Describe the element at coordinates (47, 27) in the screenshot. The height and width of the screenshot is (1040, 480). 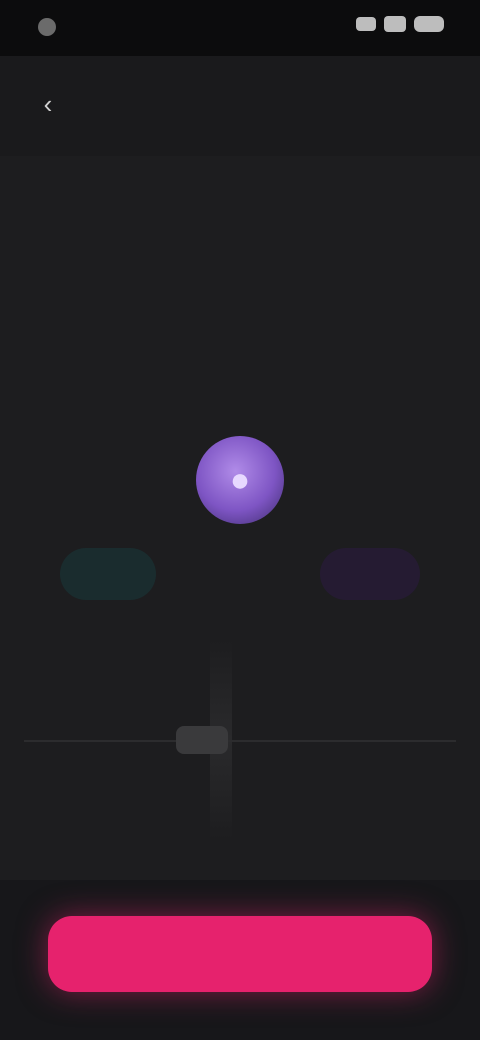
I see `status-time-indicator` at that location.